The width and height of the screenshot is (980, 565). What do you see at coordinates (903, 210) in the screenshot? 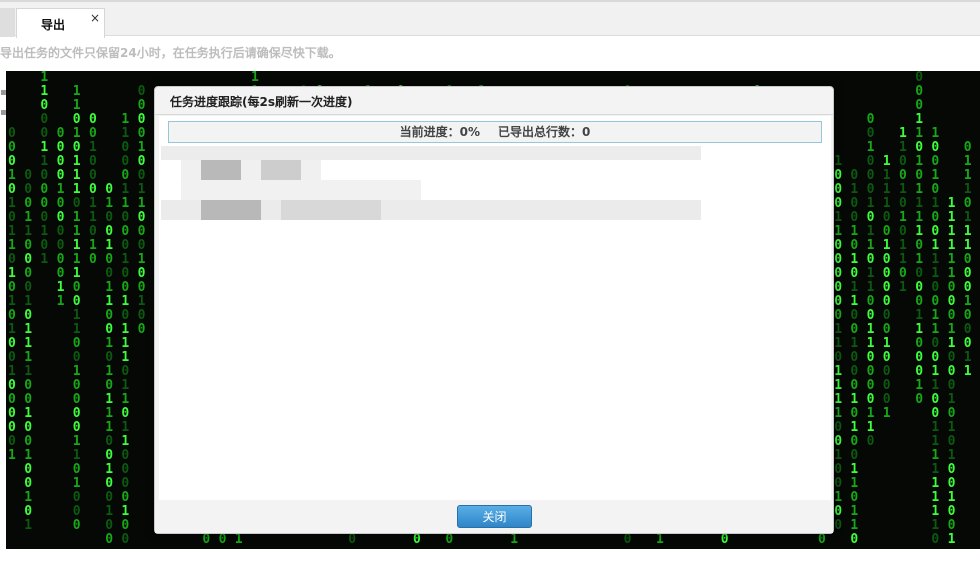
I see `matrix-column: 1 1 0 0 1 0 1 0 1 1 0 1` at bounding box center [903, 210].